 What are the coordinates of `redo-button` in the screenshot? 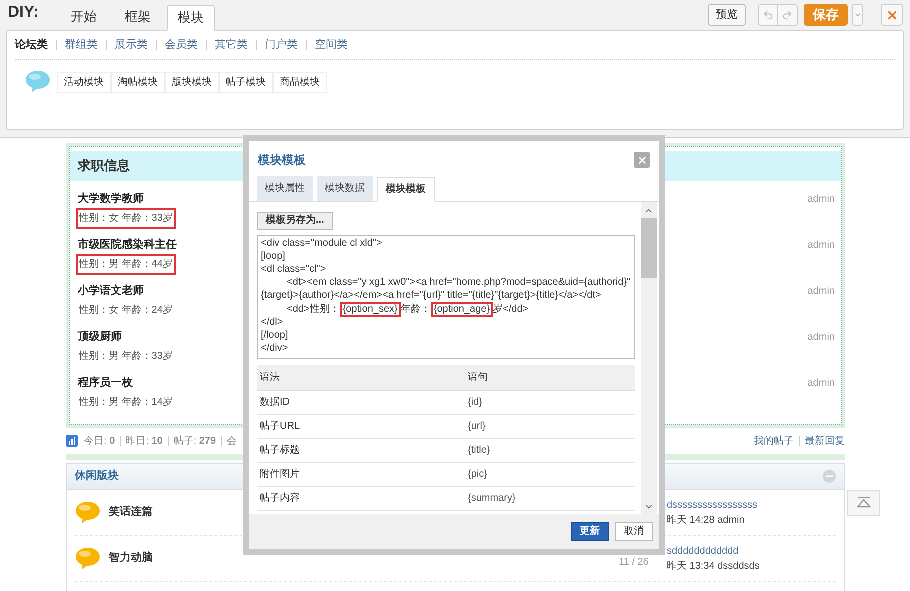 It's located at (788, 15).